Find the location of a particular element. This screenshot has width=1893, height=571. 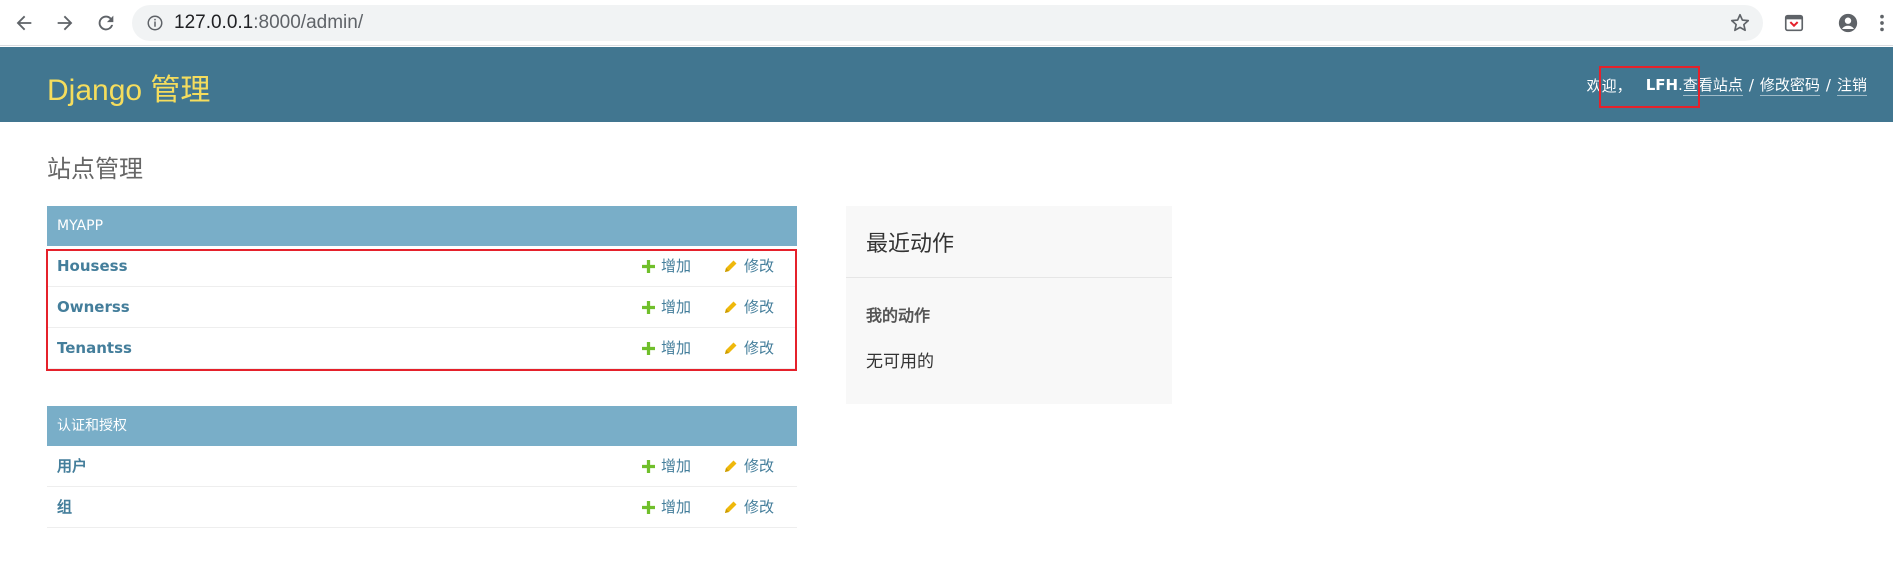

arrow-left-icon is located at coordinates (24, 23).